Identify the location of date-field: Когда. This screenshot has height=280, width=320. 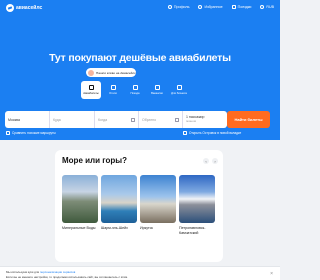
(117, 119).